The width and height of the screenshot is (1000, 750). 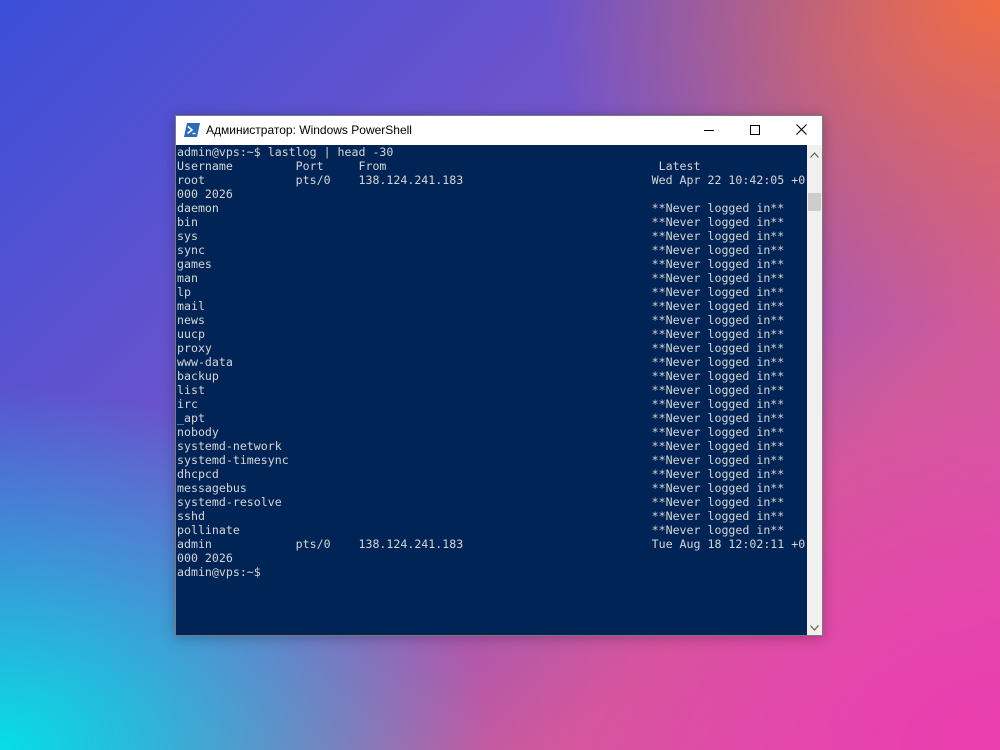 What do you see at coordinates (481, 362) in the screenshot?
I see `terminal-line: www-data **Never logged in**` at bounding box center [481, 362].